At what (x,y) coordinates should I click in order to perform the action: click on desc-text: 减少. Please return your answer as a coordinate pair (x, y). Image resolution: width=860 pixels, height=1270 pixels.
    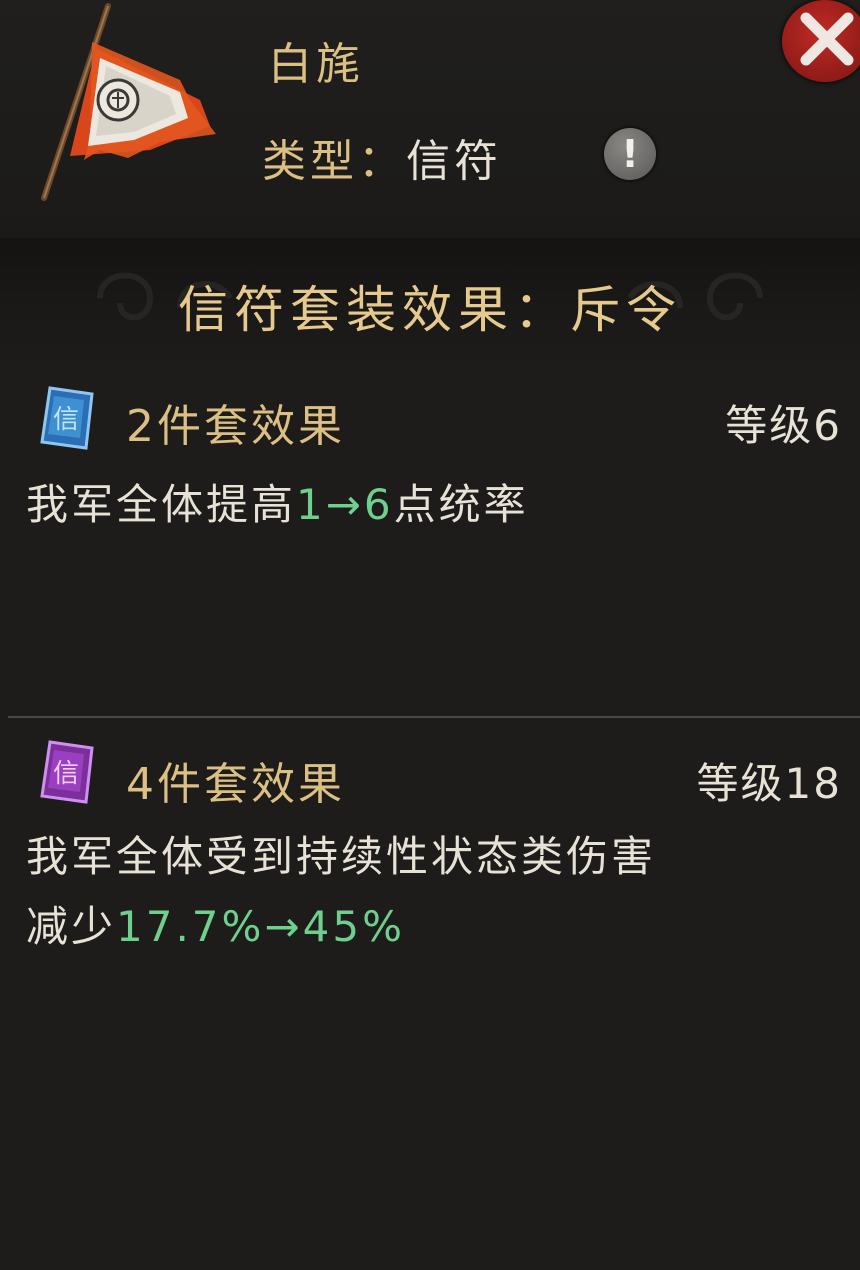
    Looking at the image, I should click on (71, 926).